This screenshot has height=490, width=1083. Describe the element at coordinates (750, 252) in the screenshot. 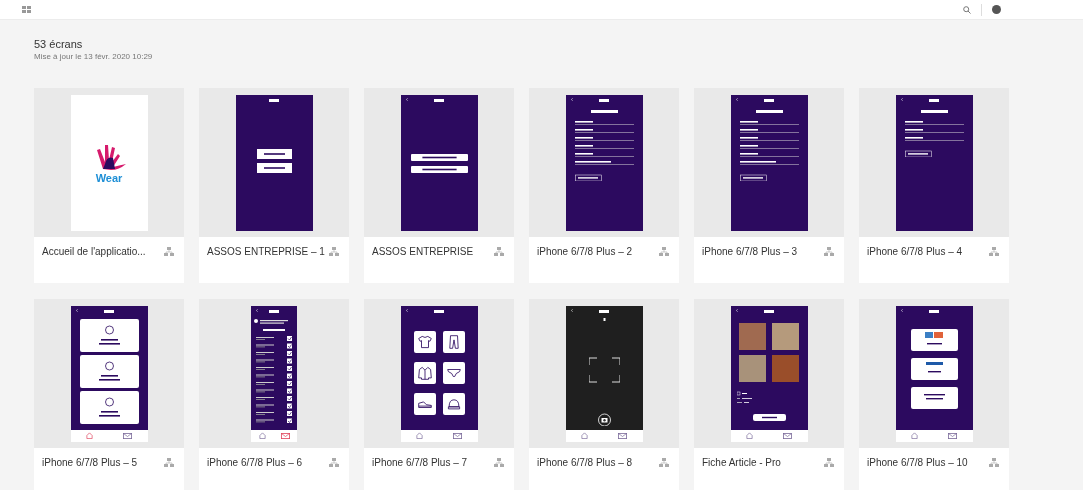

I see `screen-name: iPhone 6/7/8 Plus – 3` at that location.